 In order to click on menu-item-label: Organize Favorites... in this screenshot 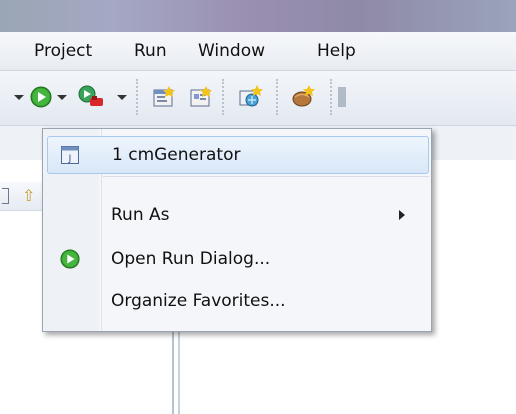, I will do `click(198, 301)`.